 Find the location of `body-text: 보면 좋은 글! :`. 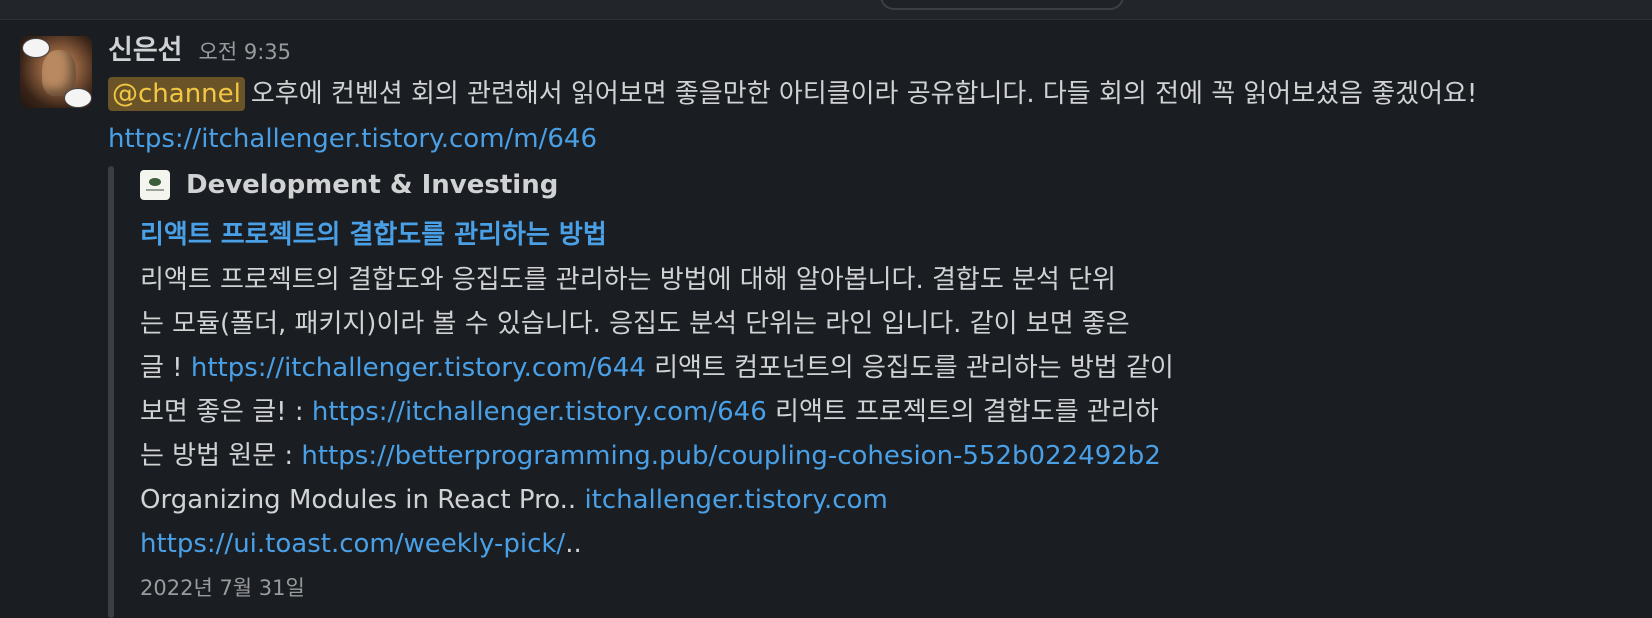

body-text: 보면 좋은 글! : is located at coordinates (226, 412).